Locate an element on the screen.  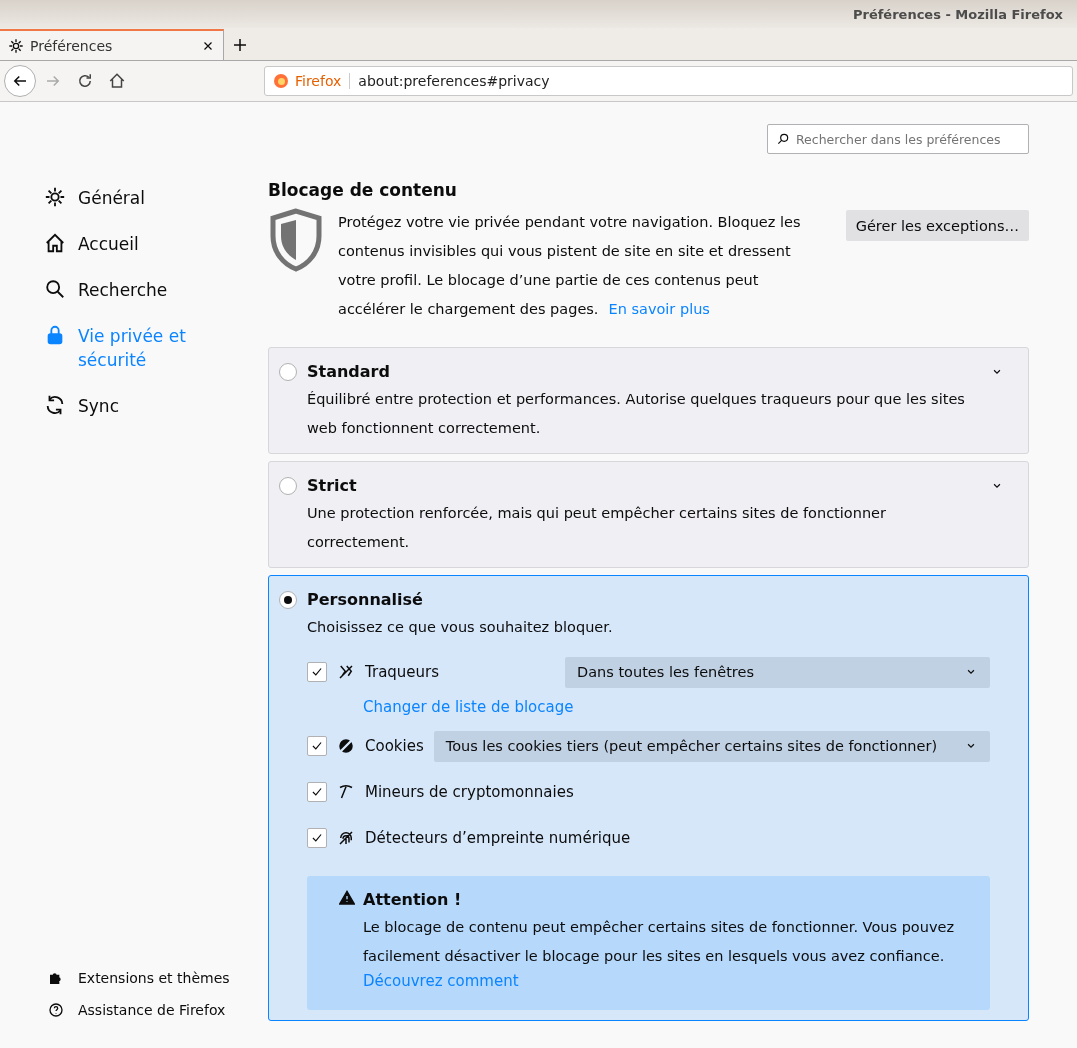
checkbox-label: Cookies is located at coordinates (394, 746).